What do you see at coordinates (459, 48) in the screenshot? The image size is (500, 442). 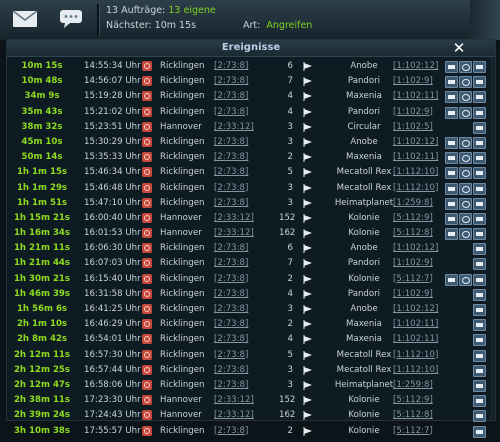 I see `close-icon: ✕` at bounding box center [459, 48].